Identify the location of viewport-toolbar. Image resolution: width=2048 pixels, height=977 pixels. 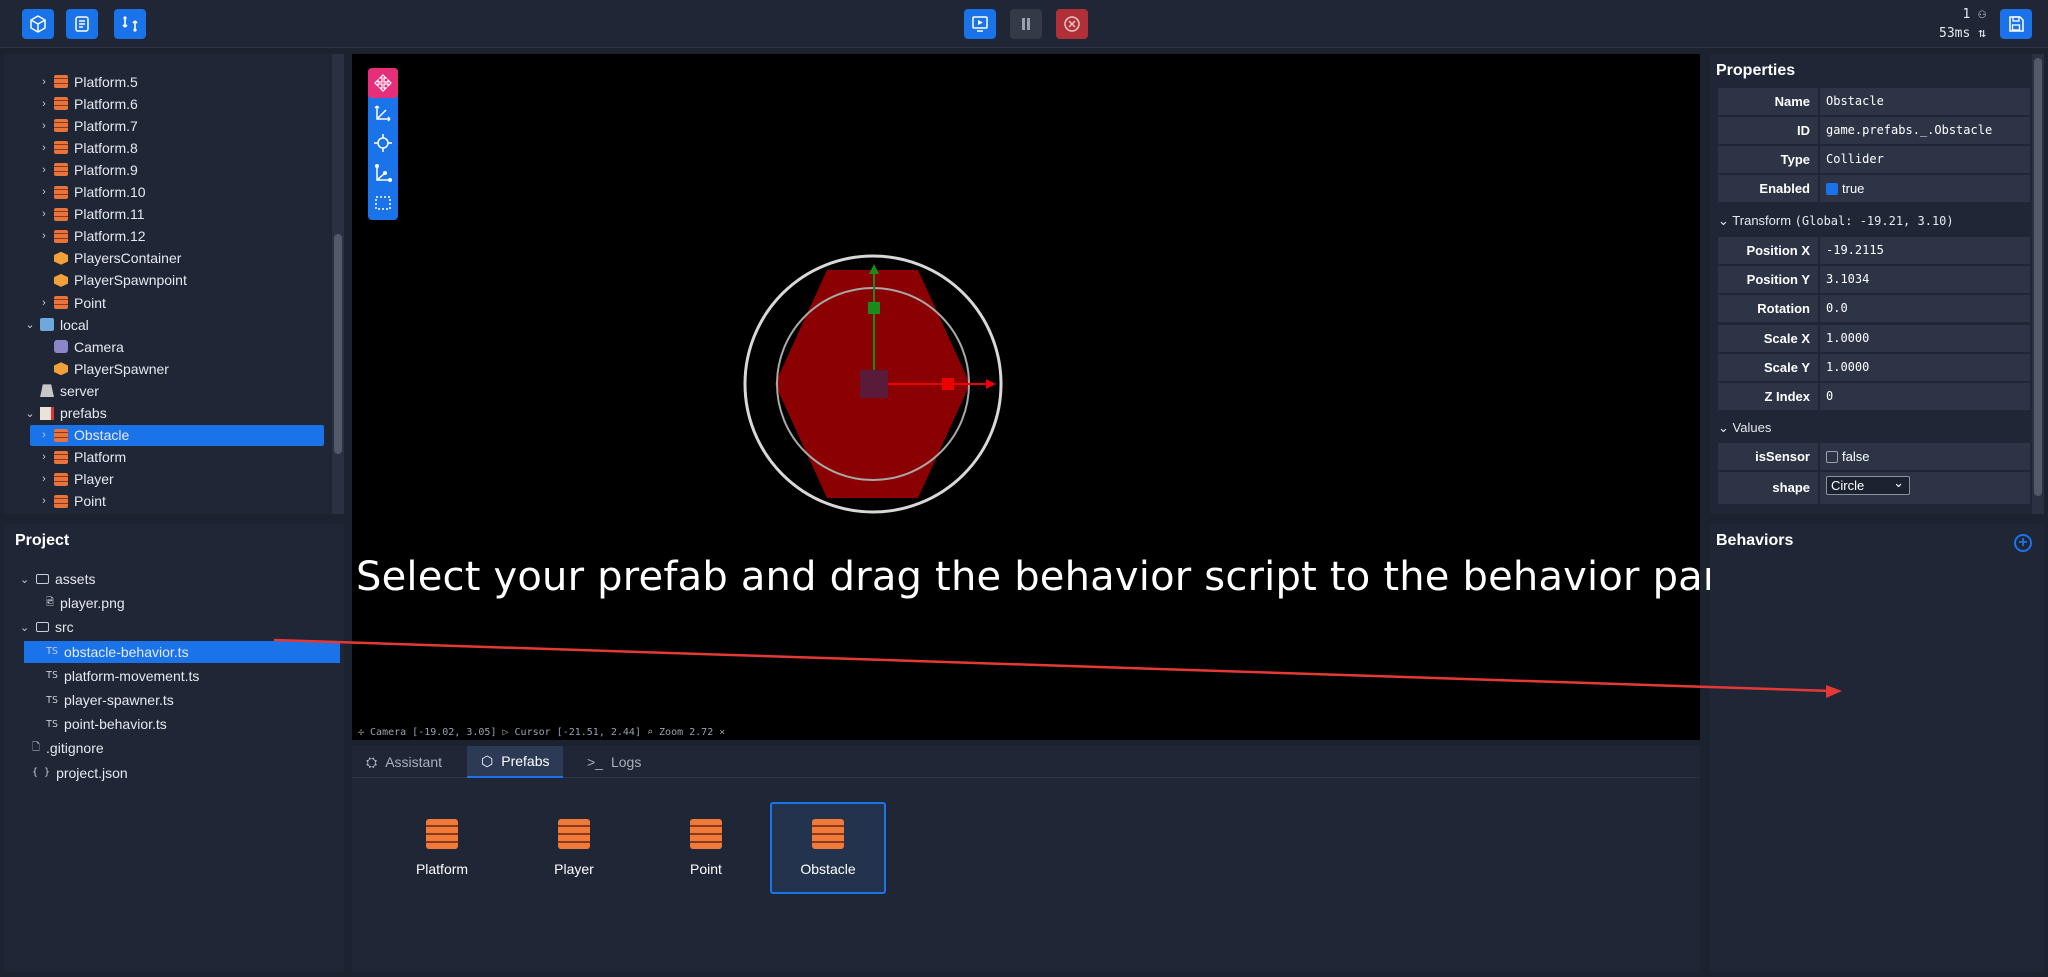
(383, 144).